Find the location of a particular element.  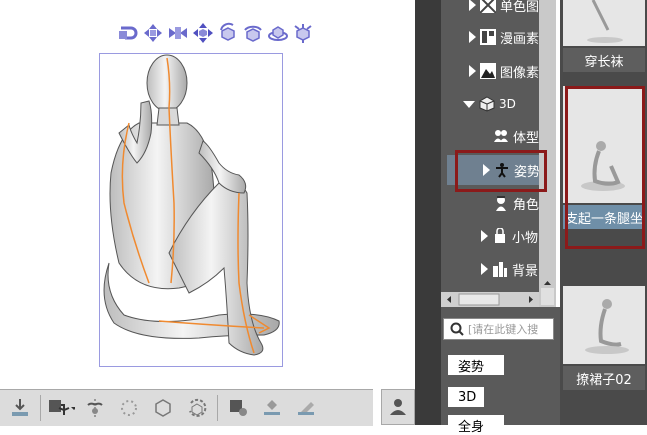

lock-pose-icon is located at coordinates (306, 408).